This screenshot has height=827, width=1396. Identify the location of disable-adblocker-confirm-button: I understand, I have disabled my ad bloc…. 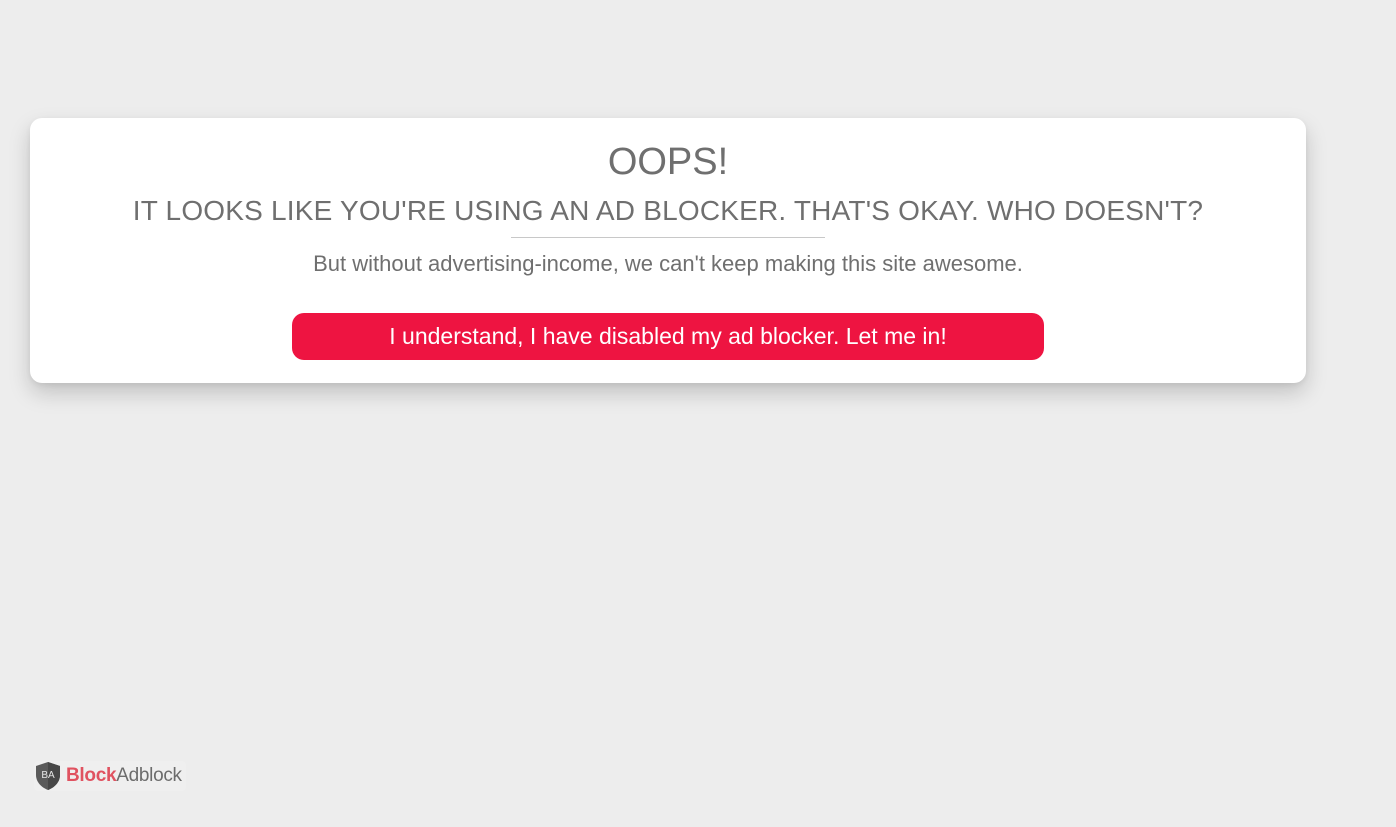
(668, 336).